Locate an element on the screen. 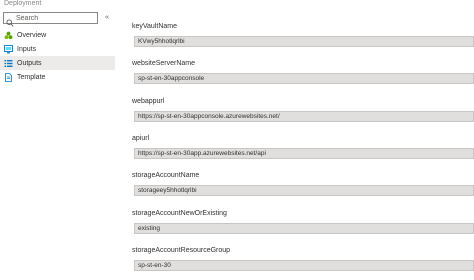 This screenshot has height=280, width=474. sidebar-nav: Overview Inputs Outputs Template is located at coordinates (57, 56).